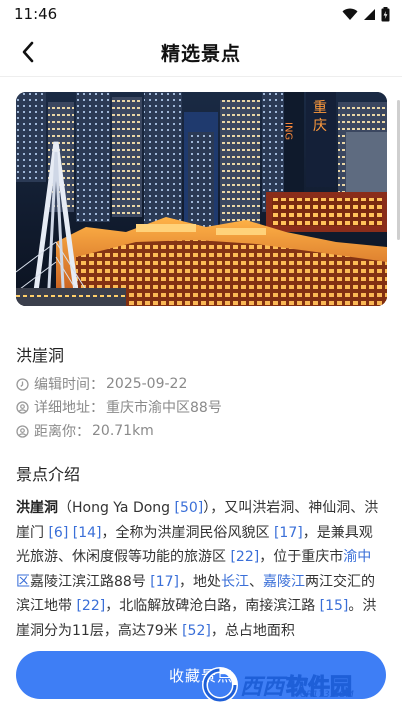 Image resolution: width=402 pixels, height=715 pixels. What do you see at coordinates (200, 581) in the screenshot?
I see `intro-segment: ，地处` at bounding box center [200, 581].